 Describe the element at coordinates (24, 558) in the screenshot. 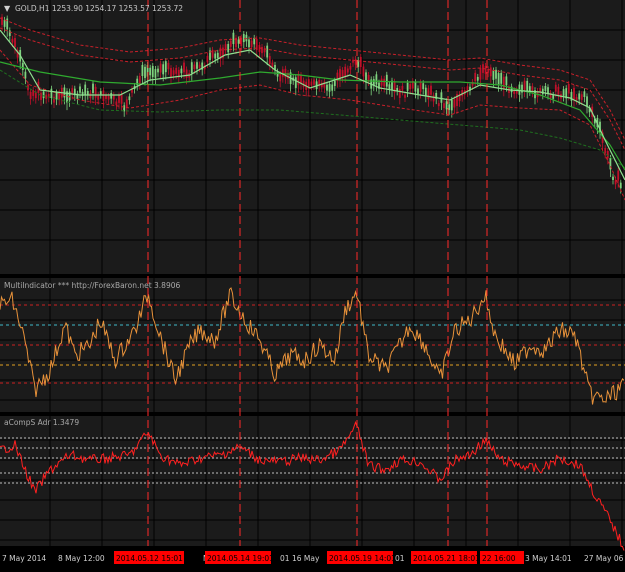

I see `time-axis-label: 7 May 2014` at that location.